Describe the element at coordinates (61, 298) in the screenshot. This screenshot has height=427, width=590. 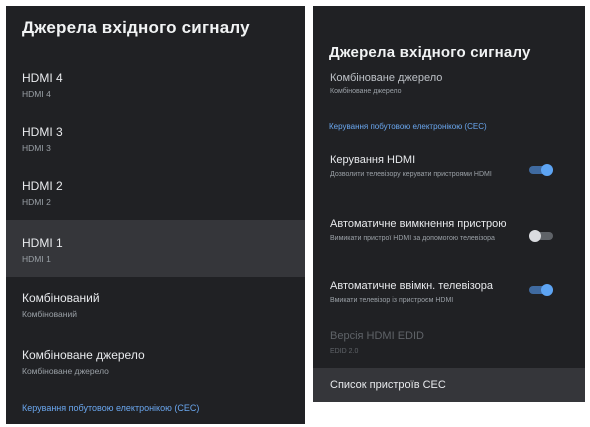
I see `item-label: Комбінований` at that location.